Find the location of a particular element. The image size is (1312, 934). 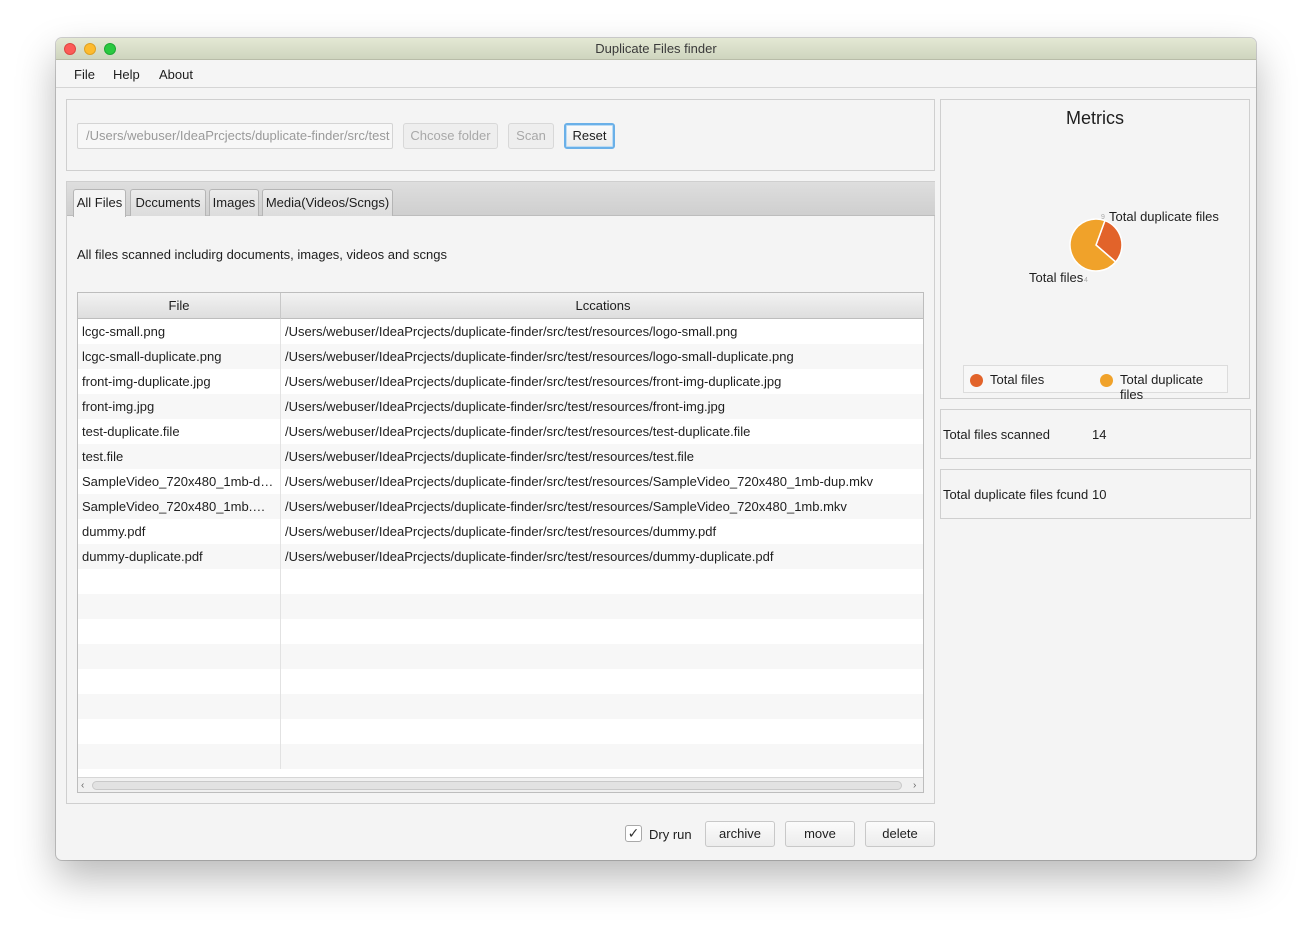

menu-bar: File Help About is located at coordinates (656, 74).